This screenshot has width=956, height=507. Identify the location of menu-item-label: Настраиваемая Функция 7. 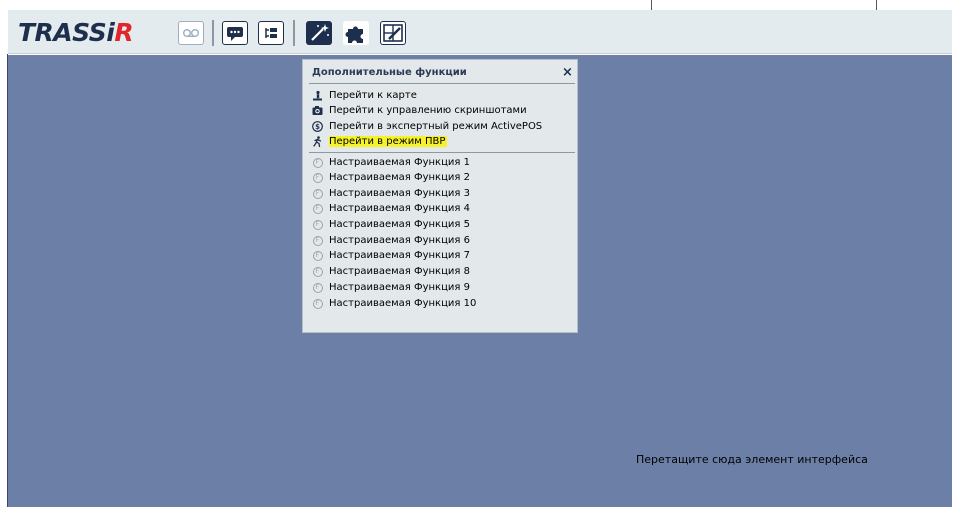
(399, 255).